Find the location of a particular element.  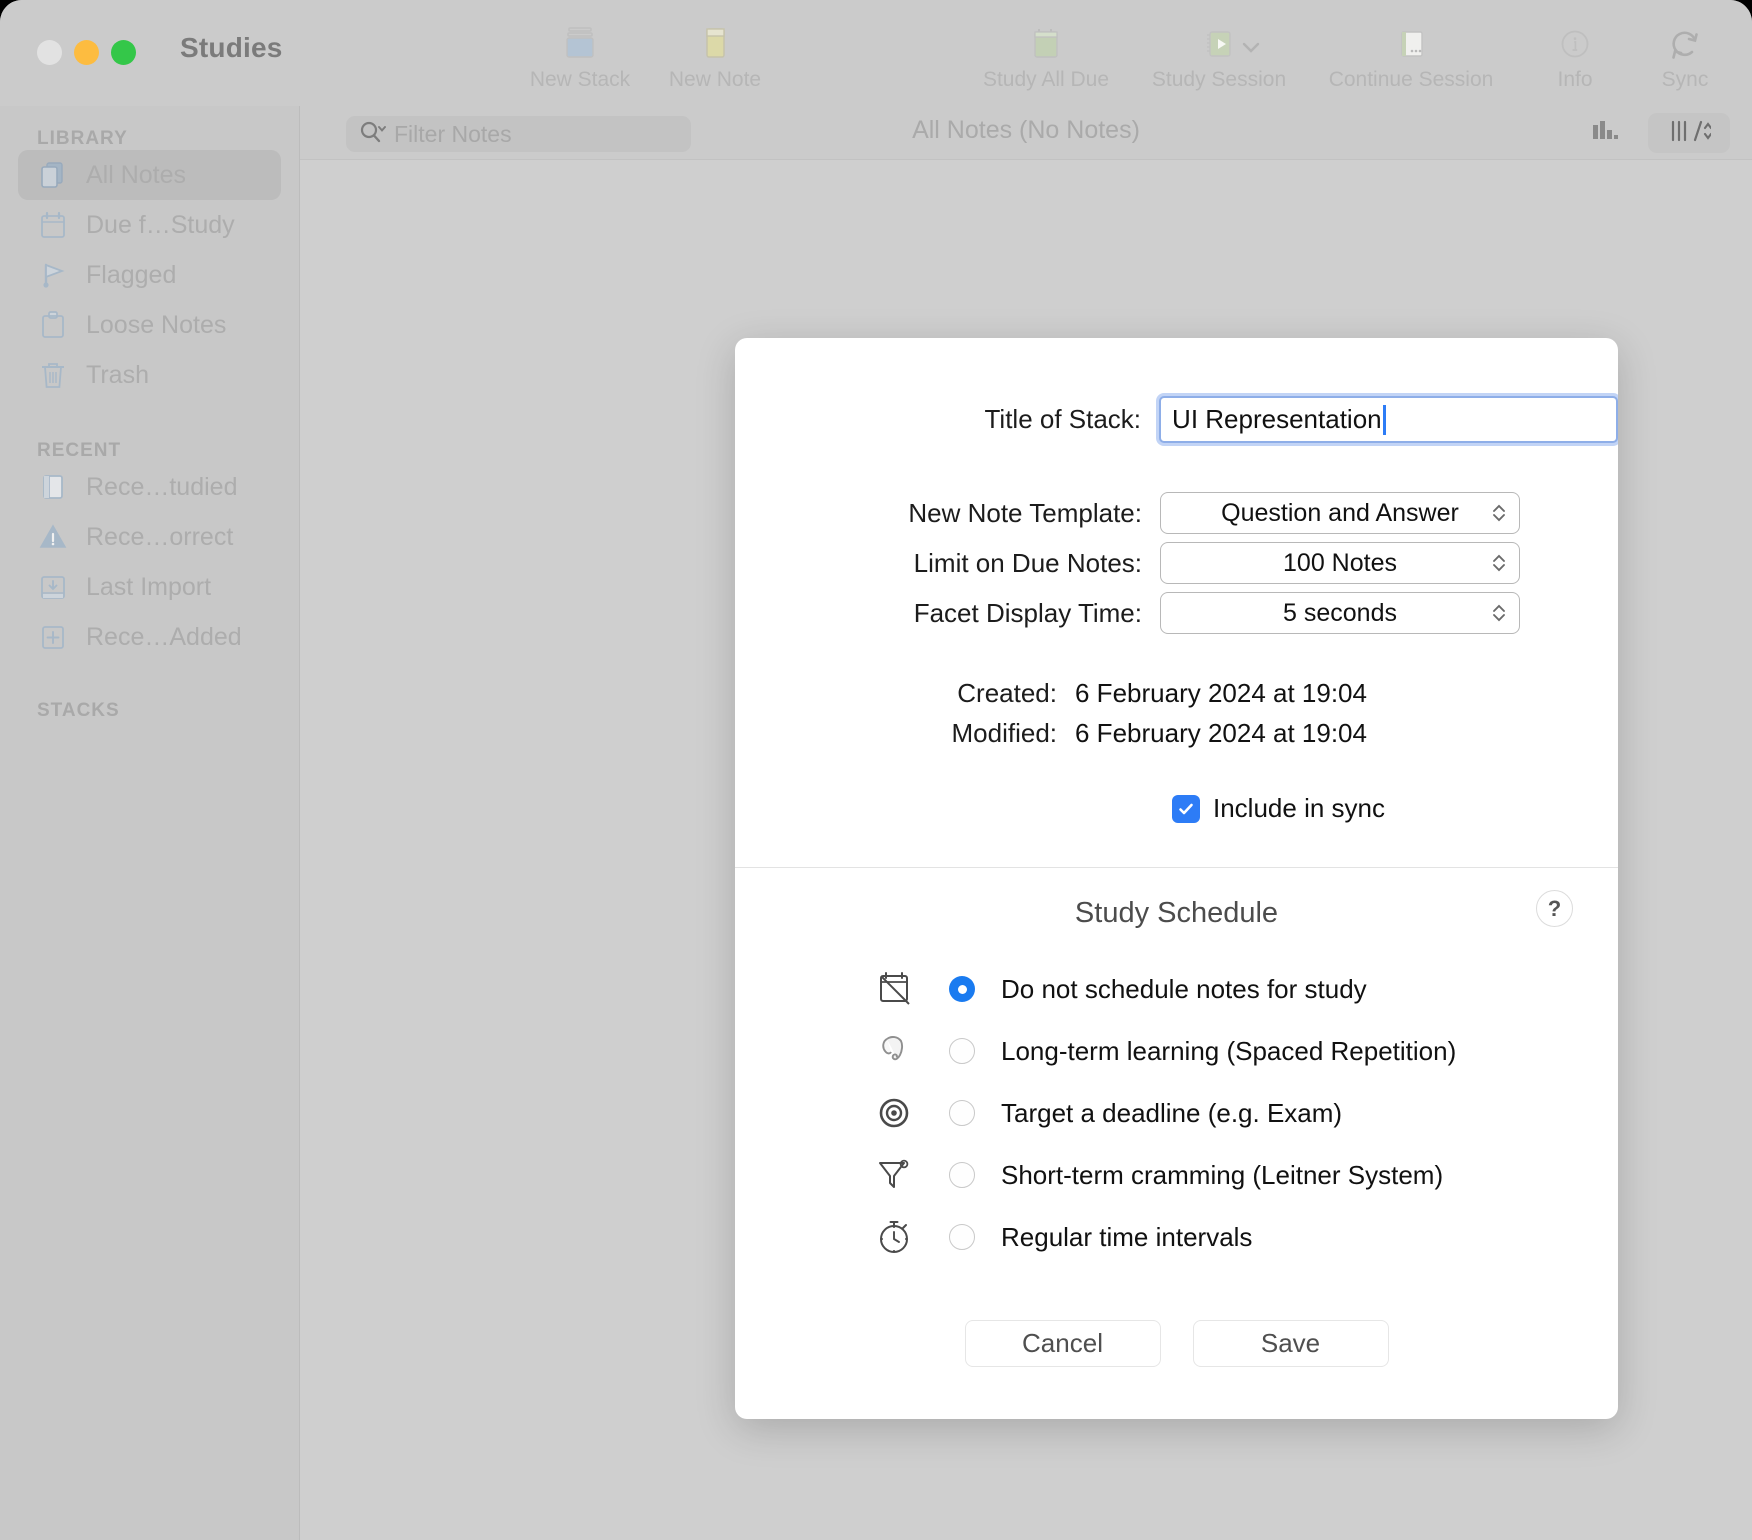

schedule-option-label: Target a deadline (e.g. Exam) is located at coordinates (1172, 1112).